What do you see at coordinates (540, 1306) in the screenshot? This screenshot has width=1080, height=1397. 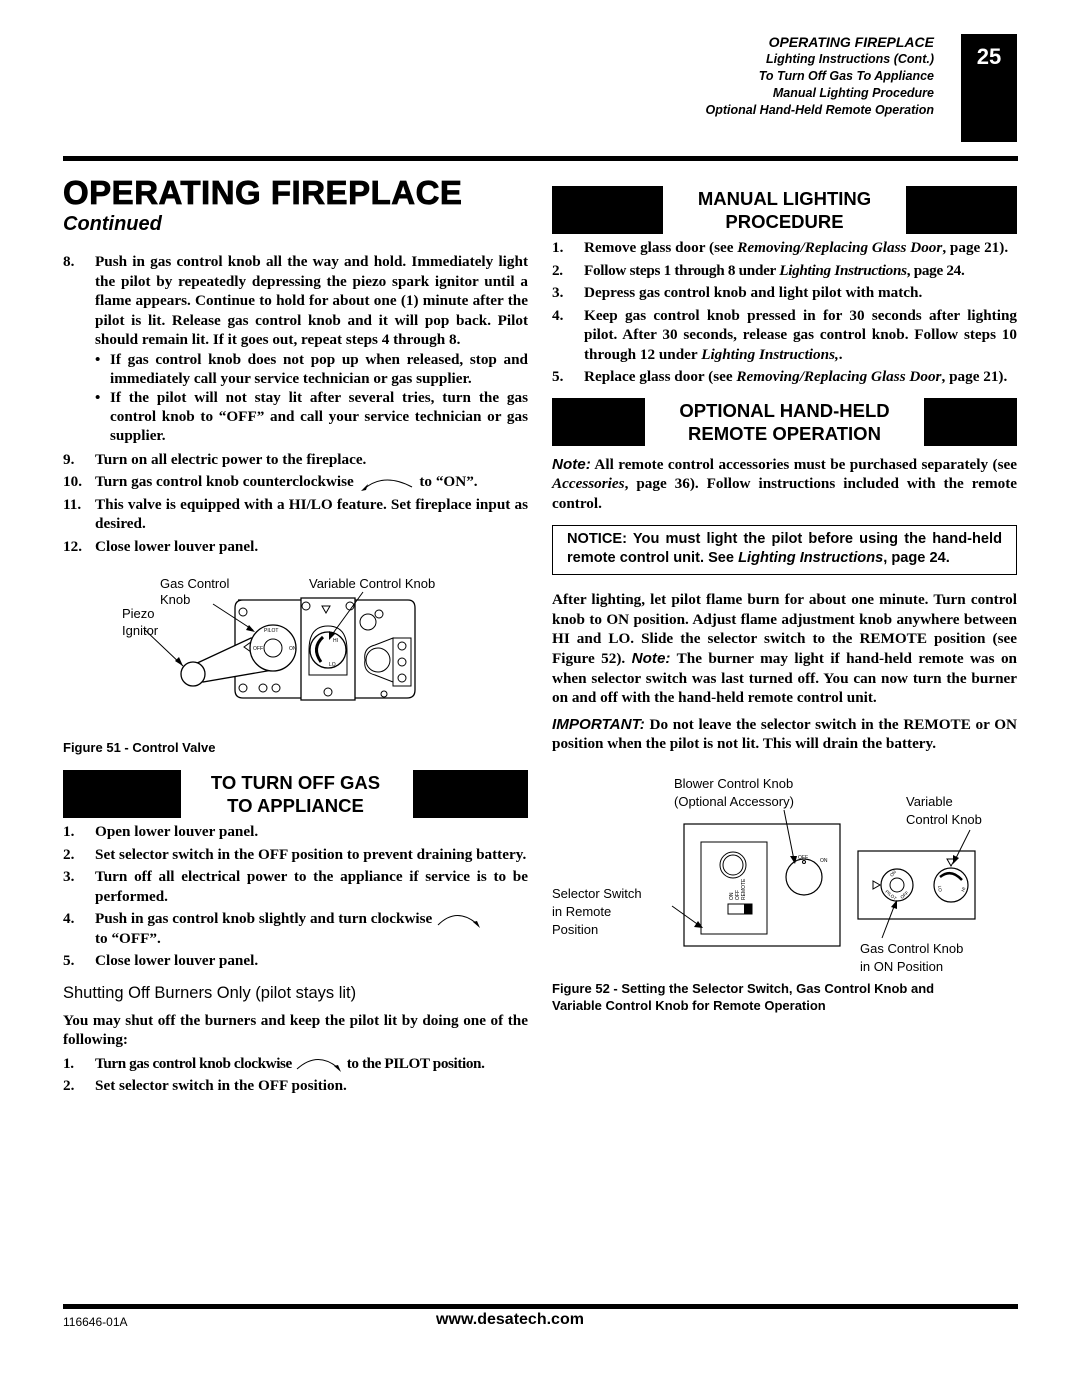 I see `footer-rule` at bounding box center [540, 1306].